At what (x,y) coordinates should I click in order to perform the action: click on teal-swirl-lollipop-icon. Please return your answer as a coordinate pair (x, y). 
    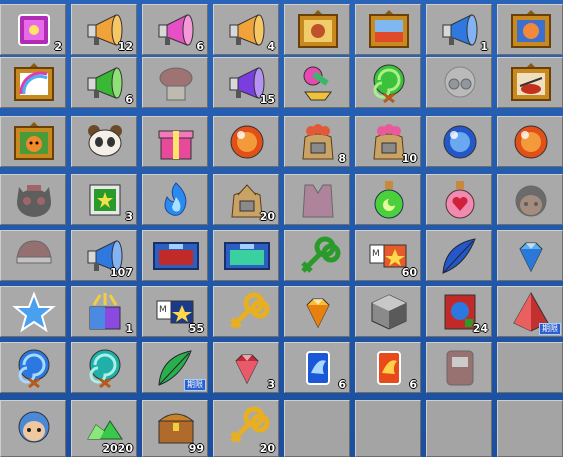
    Looking at the image, I should click on (105, 368).